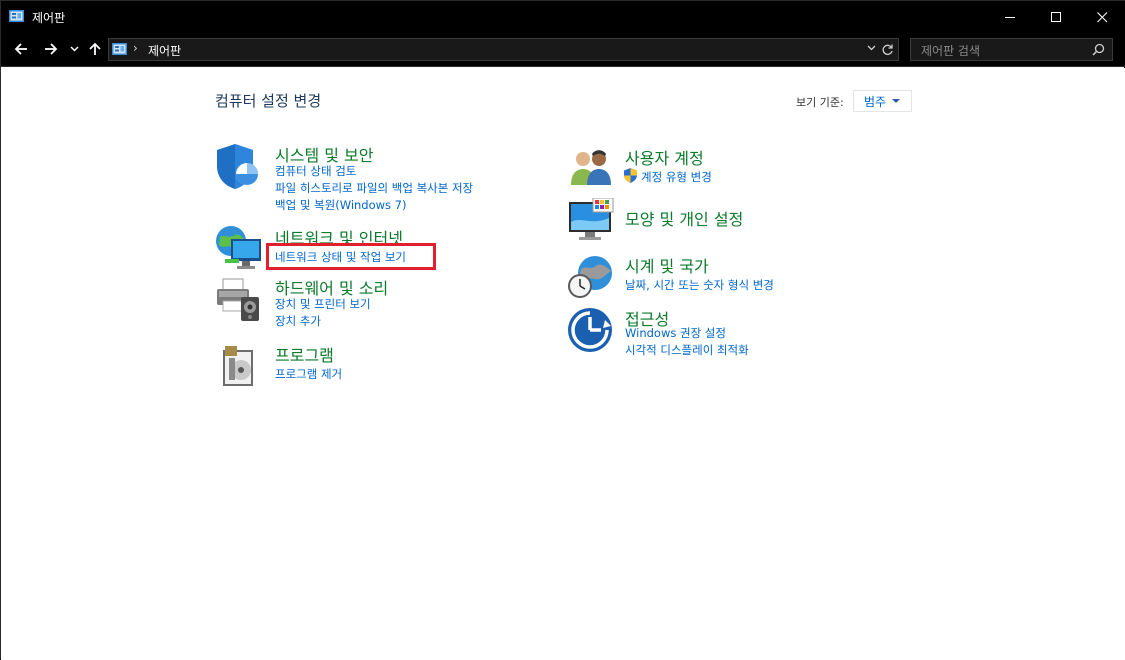 This screenshot has height=660, width=1125. Describe the element at coordinates (887, 49) in the screenshot. I see `refresh-icon` at that location.